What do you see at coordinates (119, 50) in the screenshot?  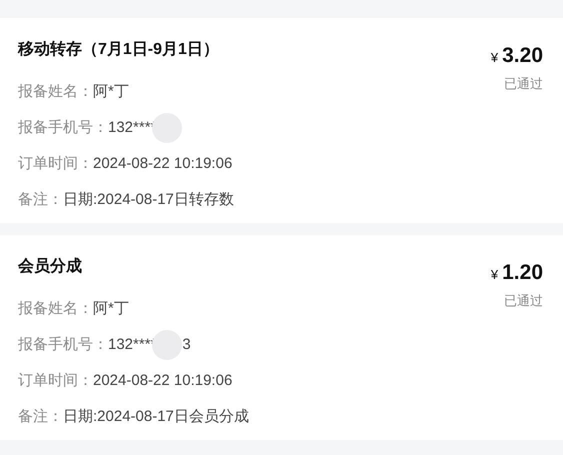 I see `record-title: 移动转存（7月1日-9月1日）` at bounding box center [119, 50].